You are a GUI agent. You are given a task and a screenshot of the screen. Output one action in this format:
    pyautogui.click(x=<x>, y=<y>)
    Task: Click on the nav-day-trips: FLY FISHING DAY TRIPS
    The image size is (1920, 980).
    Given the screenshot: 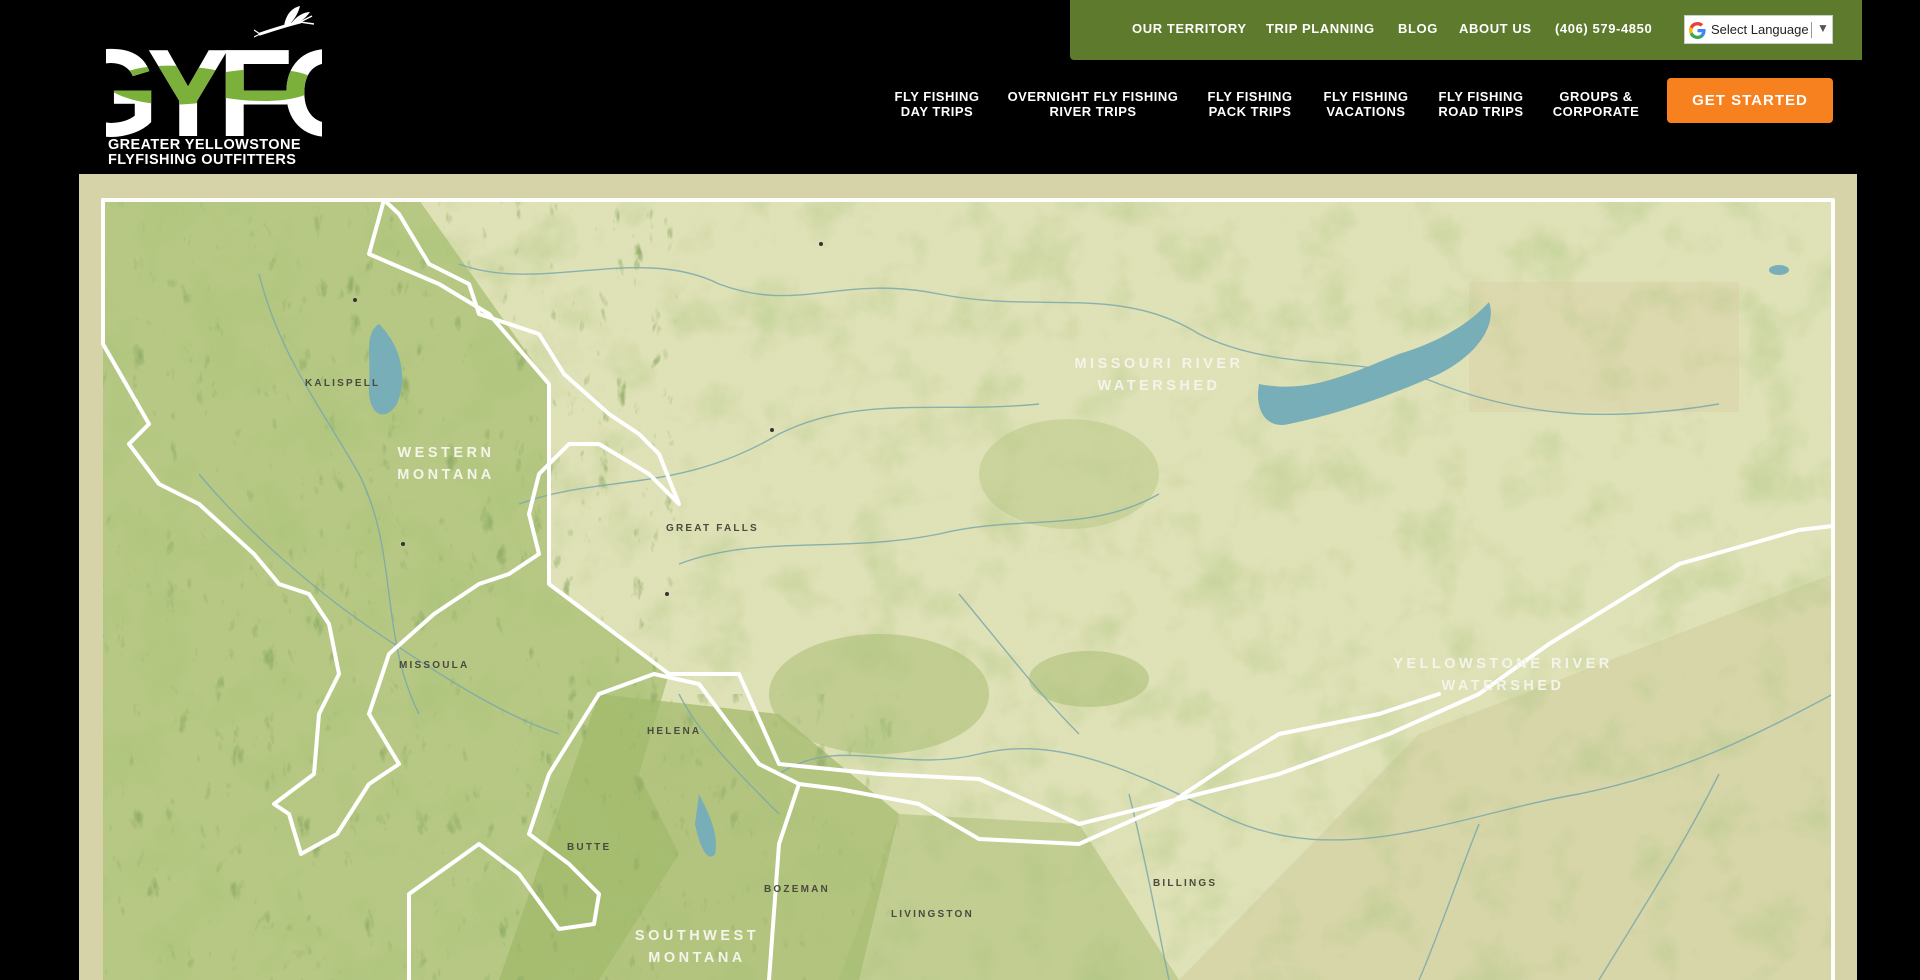 What is the action you would take?
    pyautogui.click(x=937, y=104)
    